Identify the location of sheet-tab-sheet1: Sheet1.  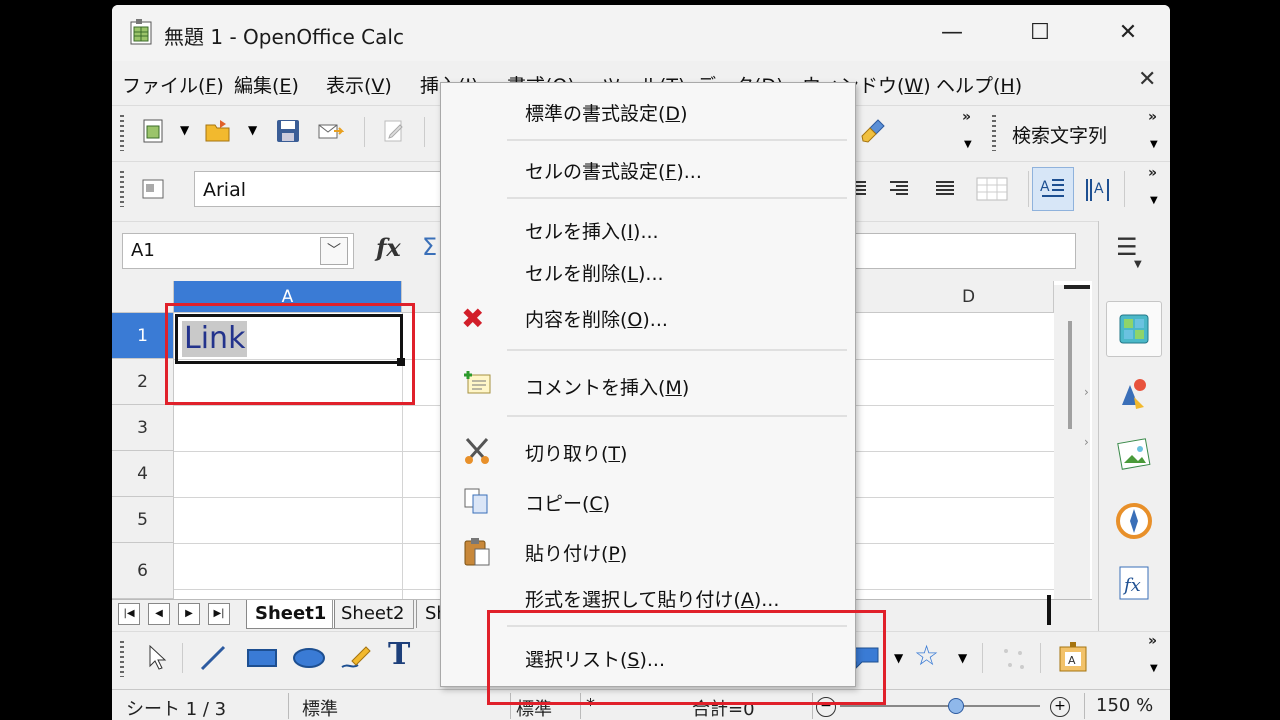
(291, 614).